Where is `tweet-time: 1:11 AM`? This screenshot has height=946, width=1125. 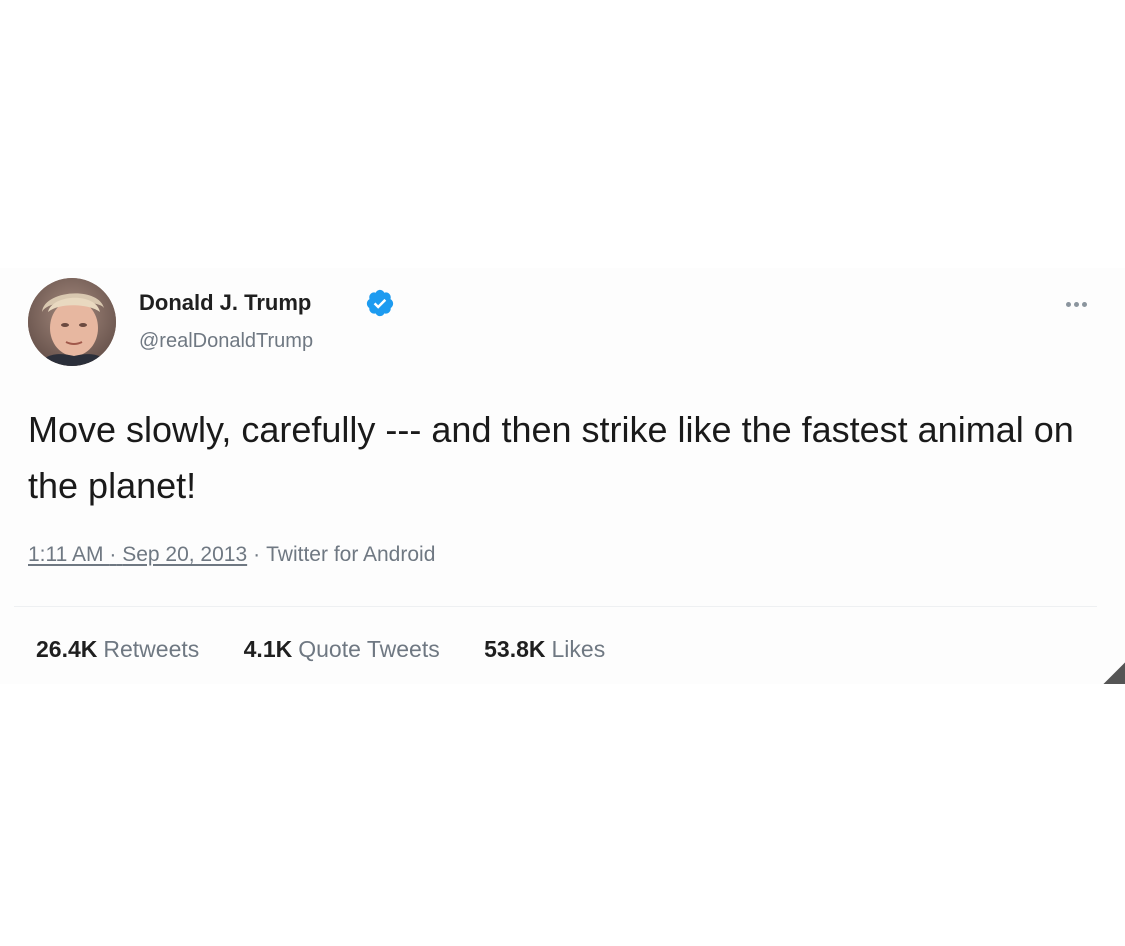
tweet-time: 1:11 AM is located at coordinates (66, 554).